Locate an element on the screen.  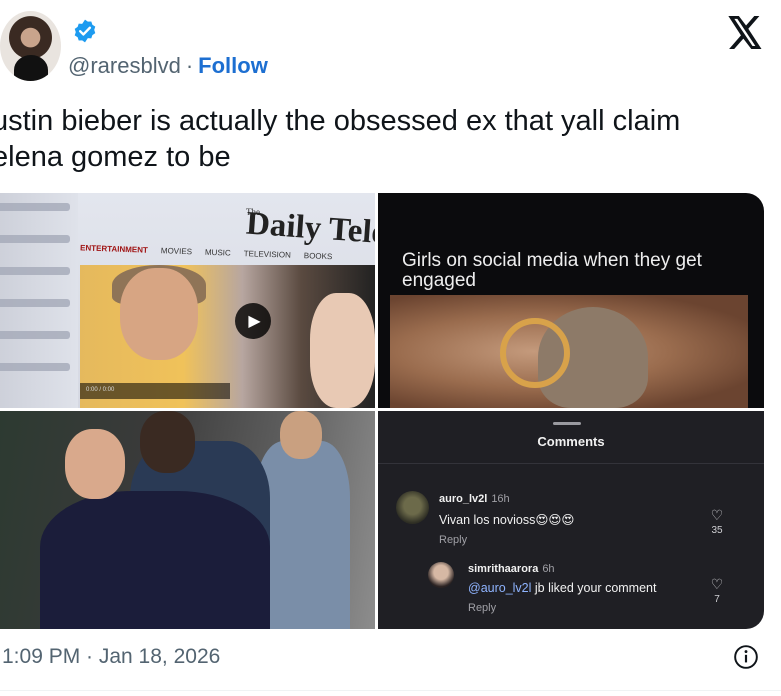
like-count: 35 is located at coordinates (717, 530).